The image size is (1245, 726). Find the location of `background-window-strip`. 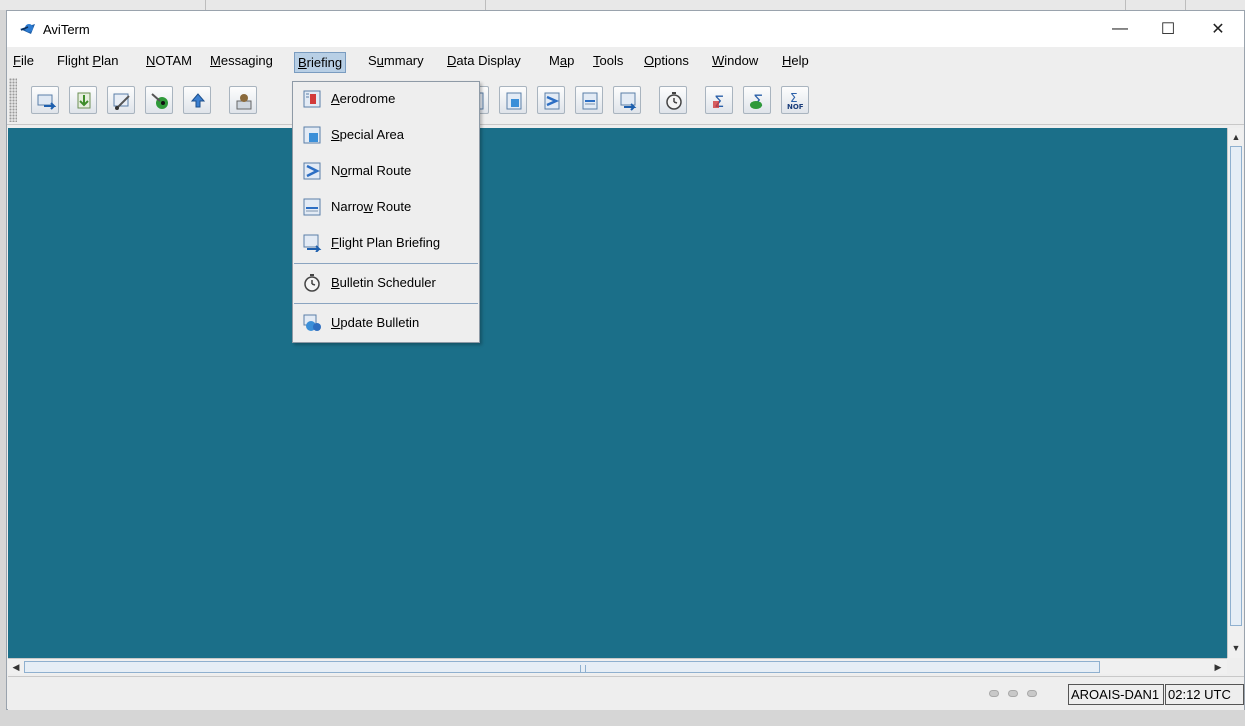

background-window-strip is located at coordinates (622, 5).